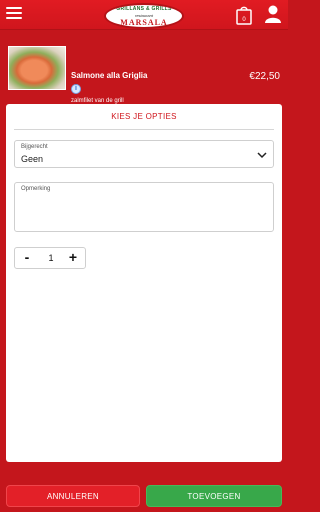  What do you see at coordinates (214, 496) in the screenshot?
I see `add-button: TOEVOEGEN` at bounding box center [214, 496].